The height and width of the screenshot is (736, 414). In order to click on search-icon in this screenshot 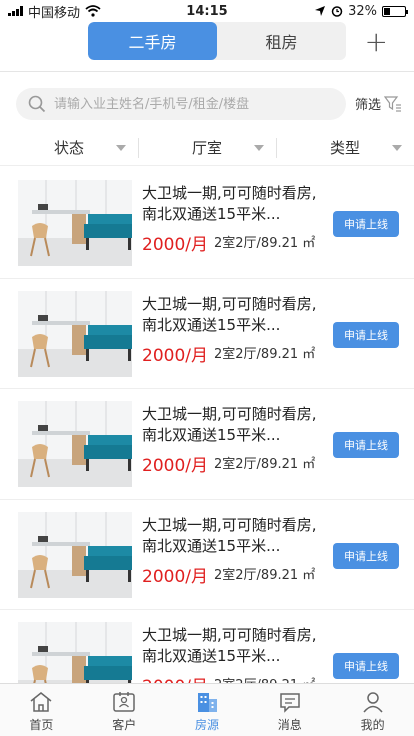, I will do `click(37, 104)`.